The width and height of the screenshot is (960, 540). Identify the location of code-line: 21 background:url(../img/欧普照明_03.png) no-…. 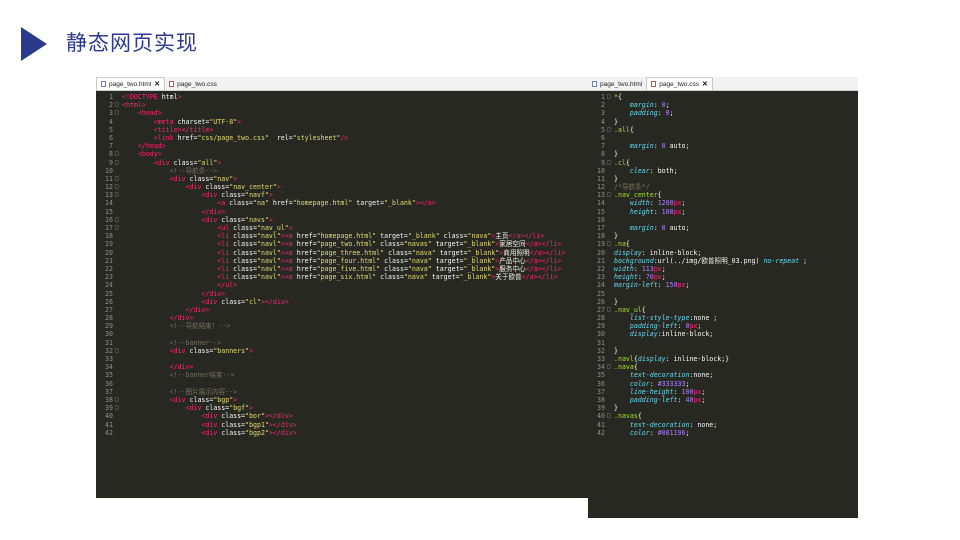
(723, 261).